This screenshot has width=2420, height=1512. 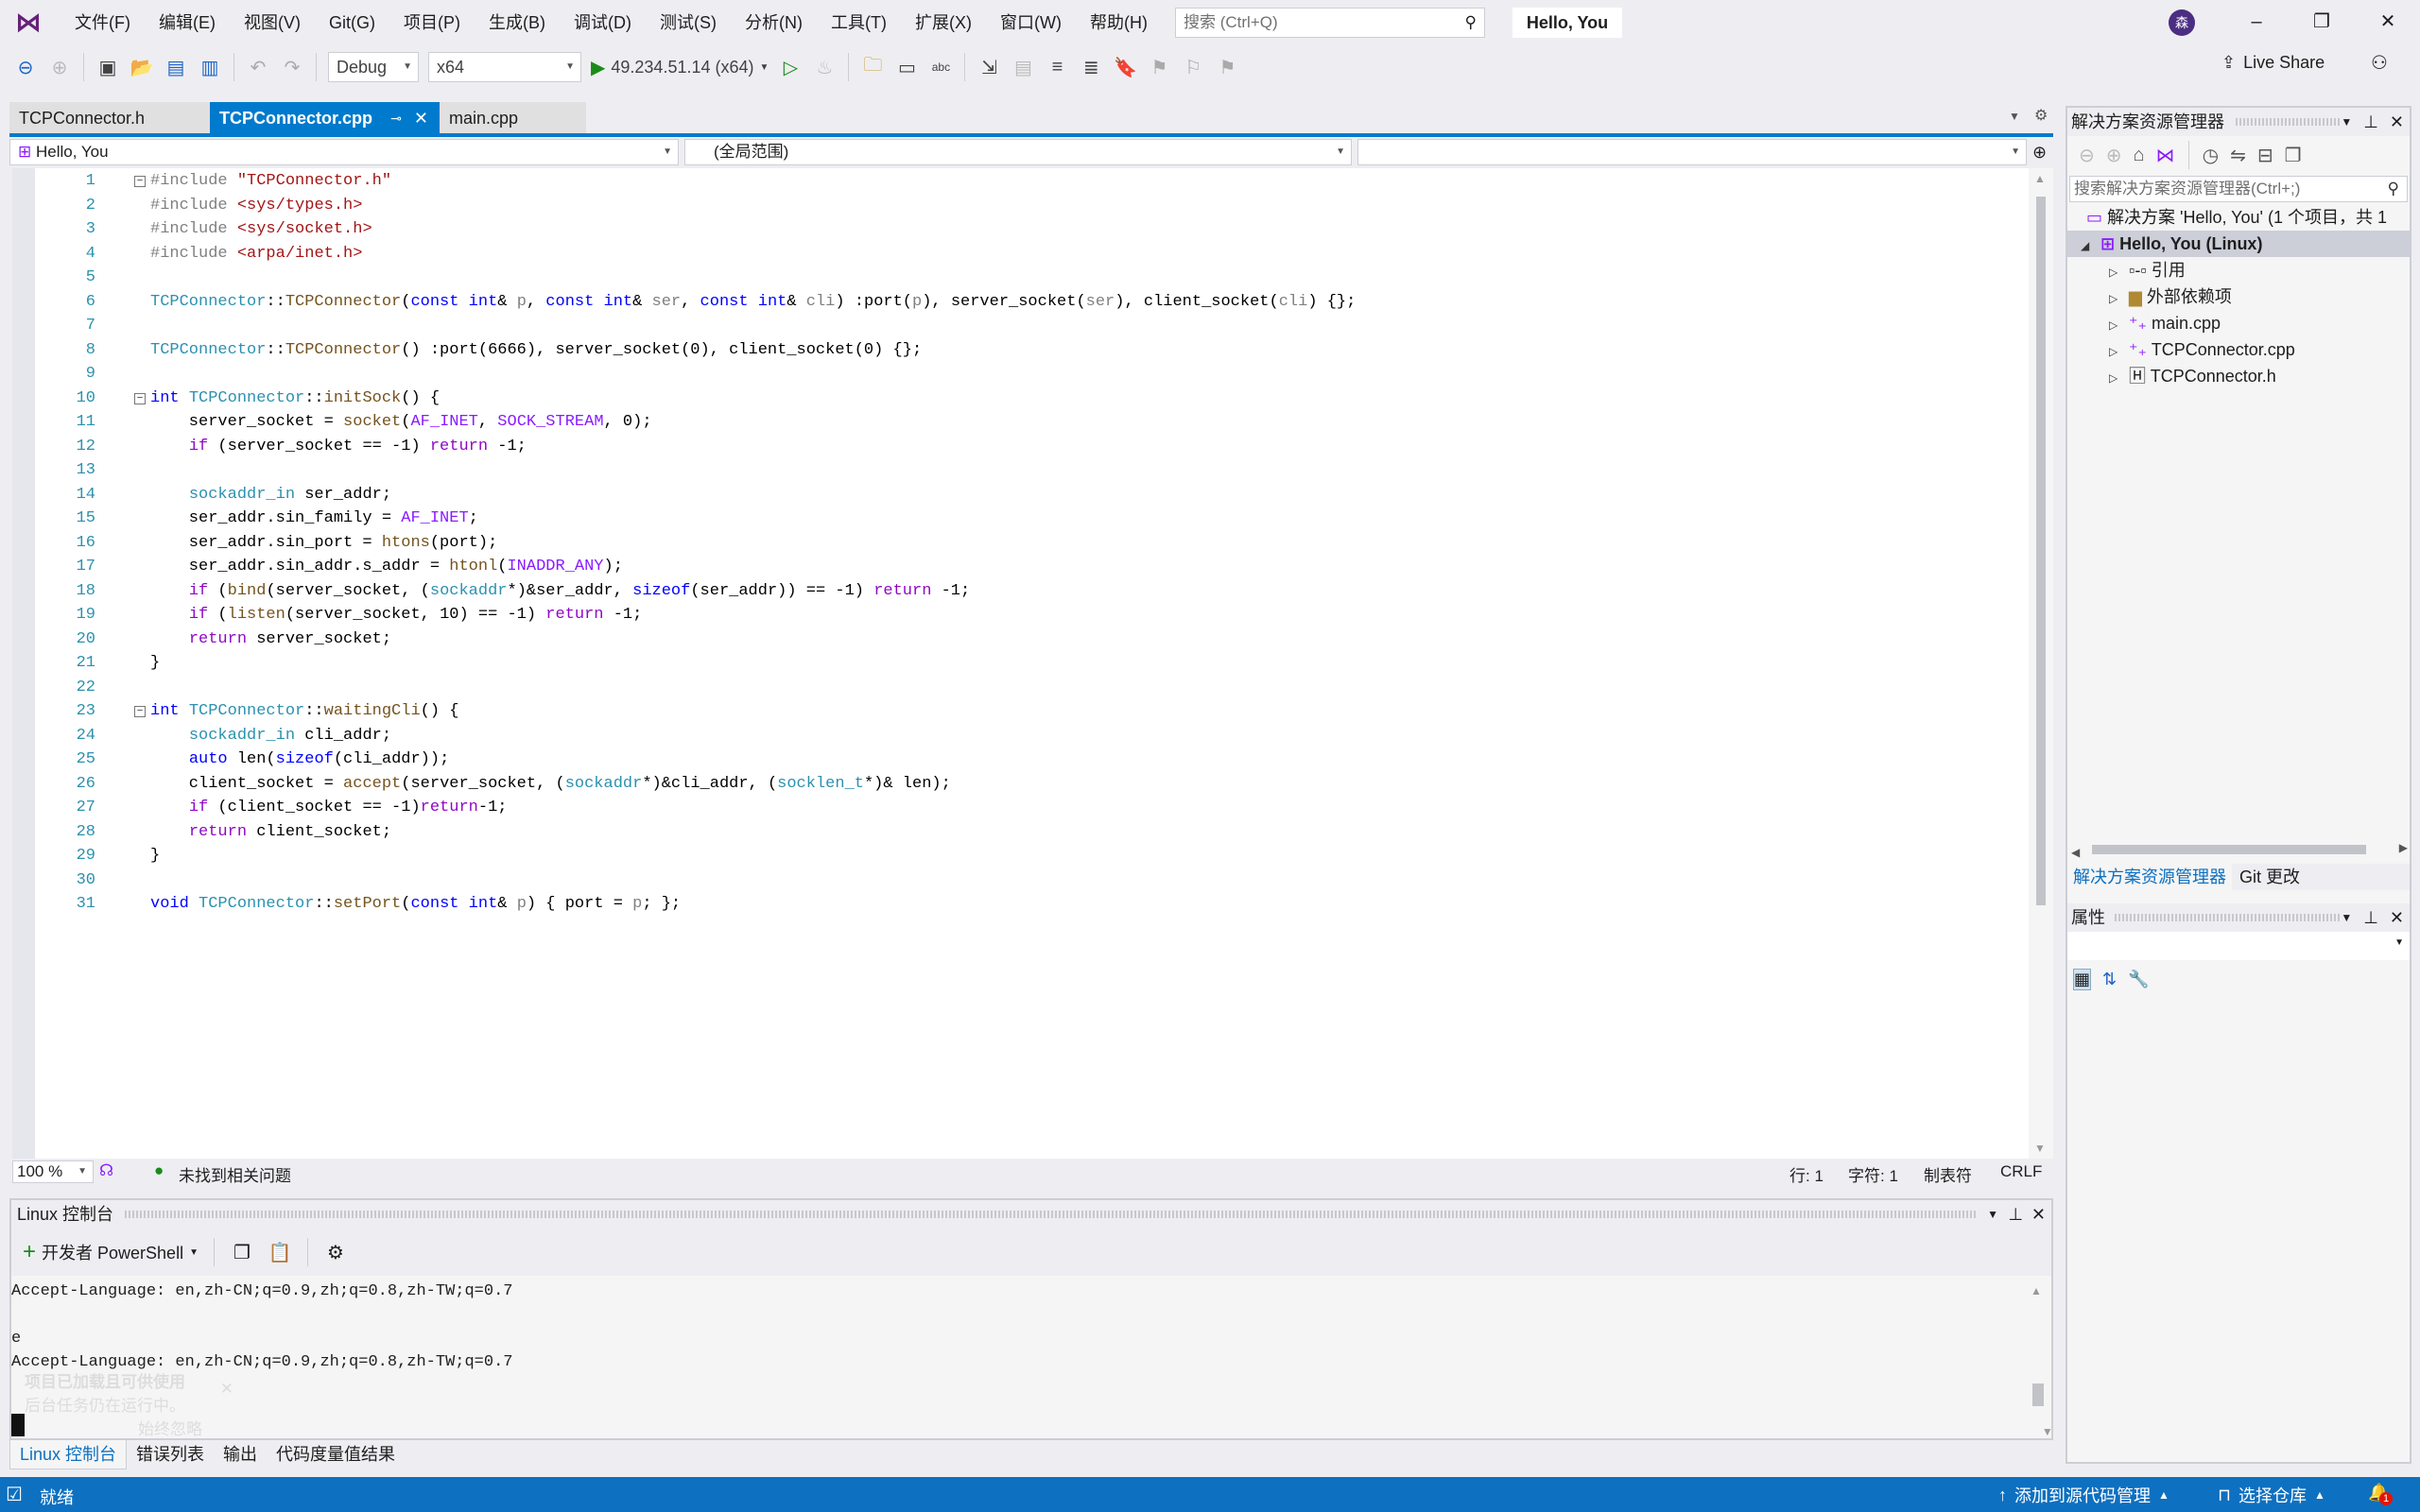 I want to click on scroll-right-icon: ▶, so click(x=2403, y=847).